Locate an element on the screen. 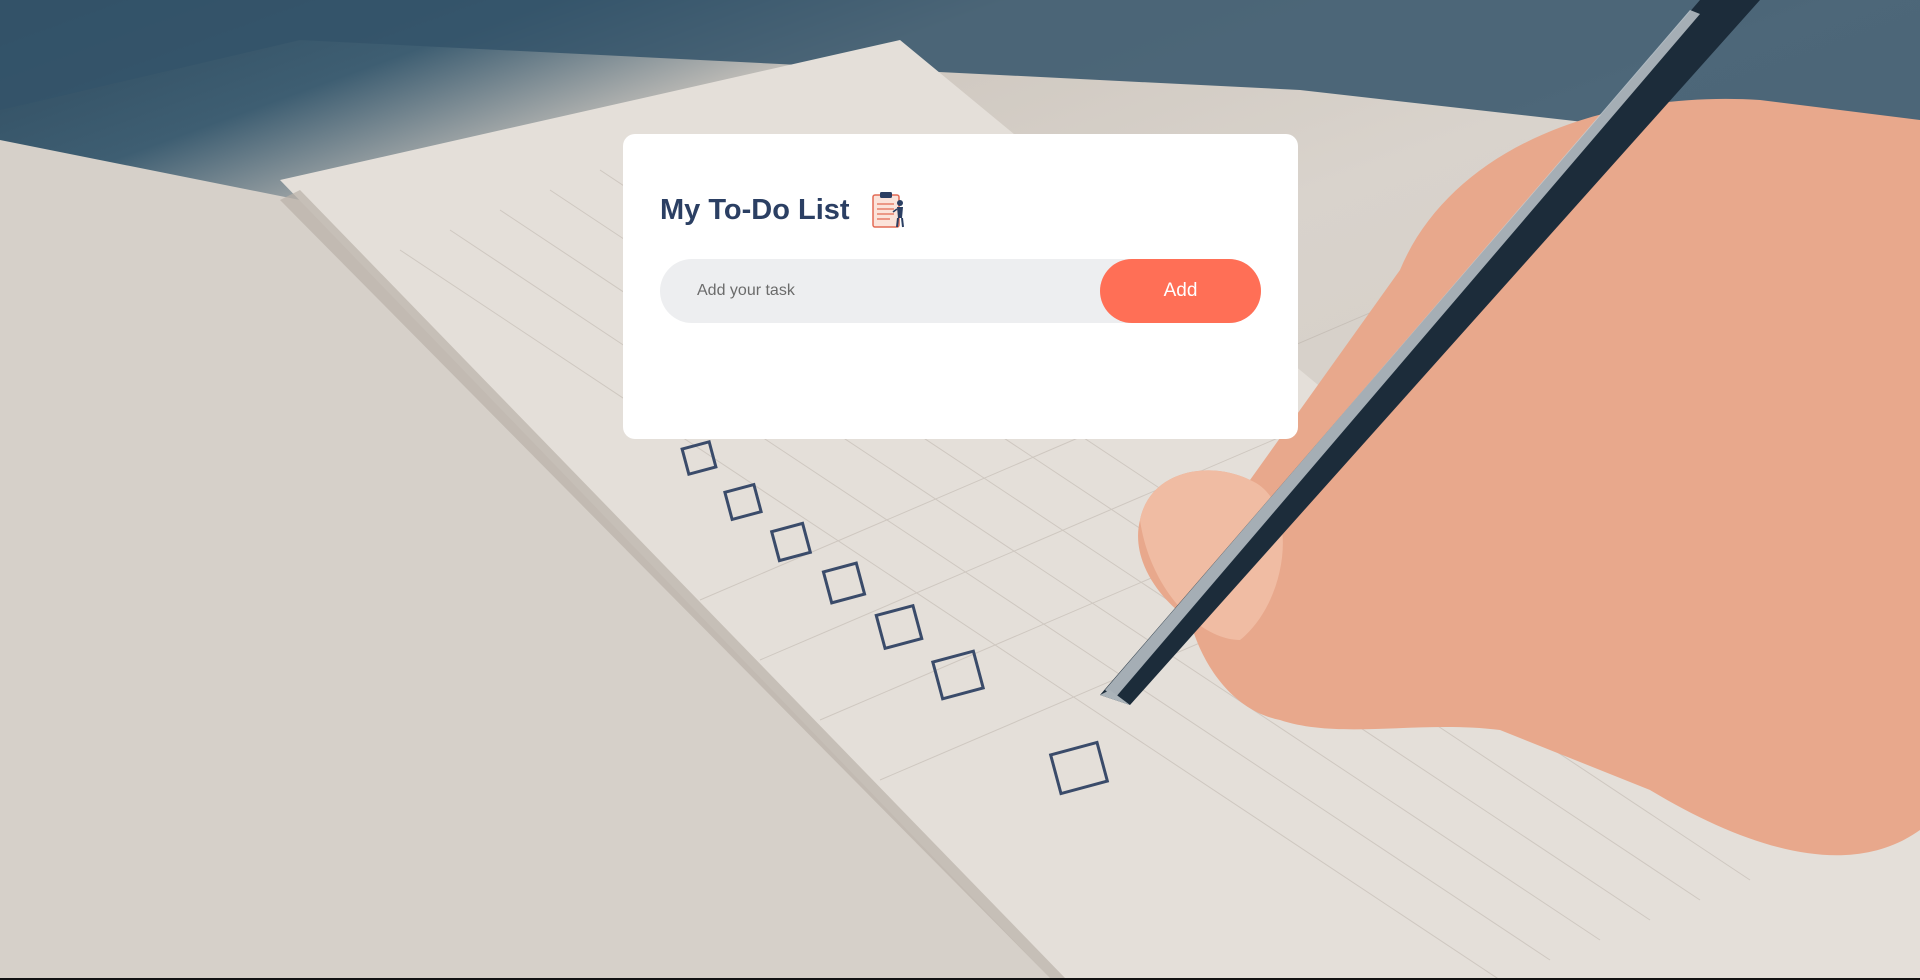 The width and height of the screenshot is (1920, 980). task-input is located at coordinates (880, 291).